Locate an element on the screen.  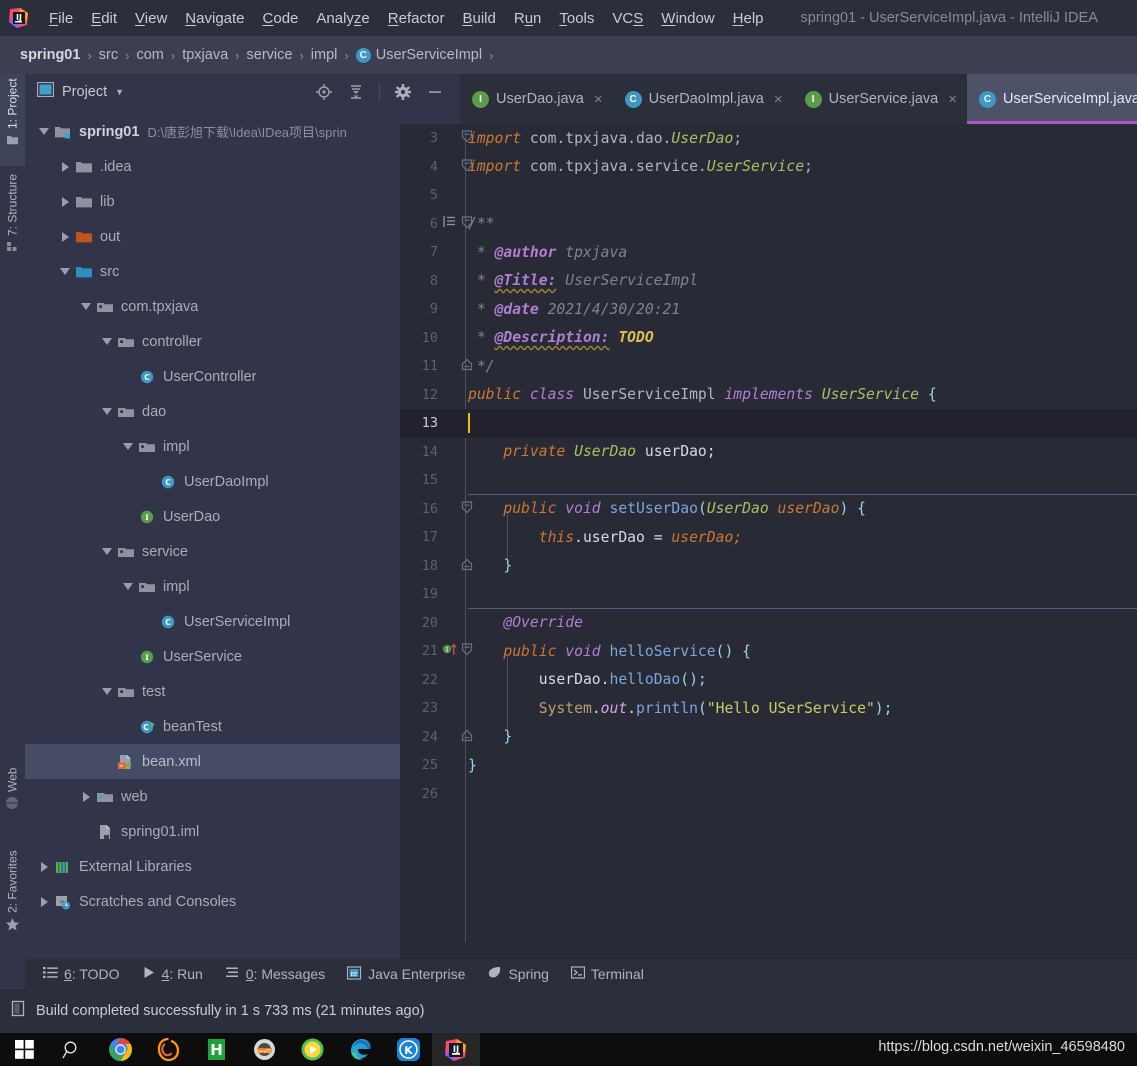
tree-item-dao: dao is located at coordinates (242, 411).